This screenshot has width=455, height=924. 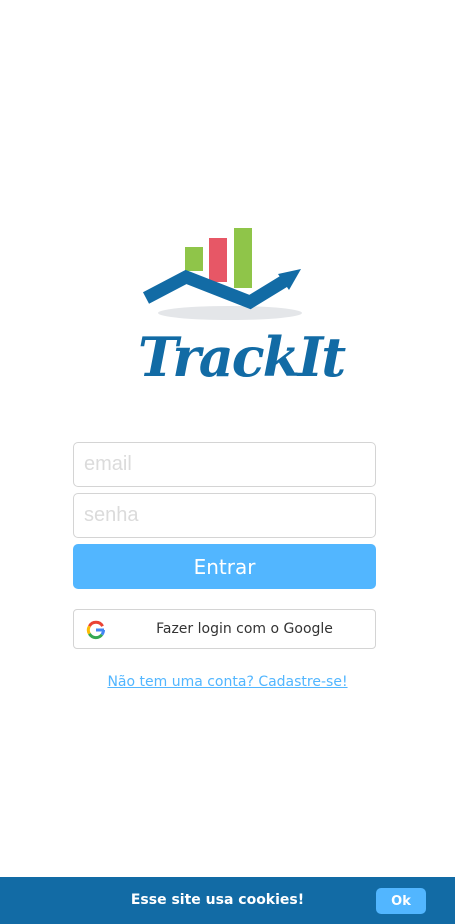 What do you see at coordinates (224, 566) in the screenshot?
I see `login-button: Entrar` at bounding box center [224, 566].